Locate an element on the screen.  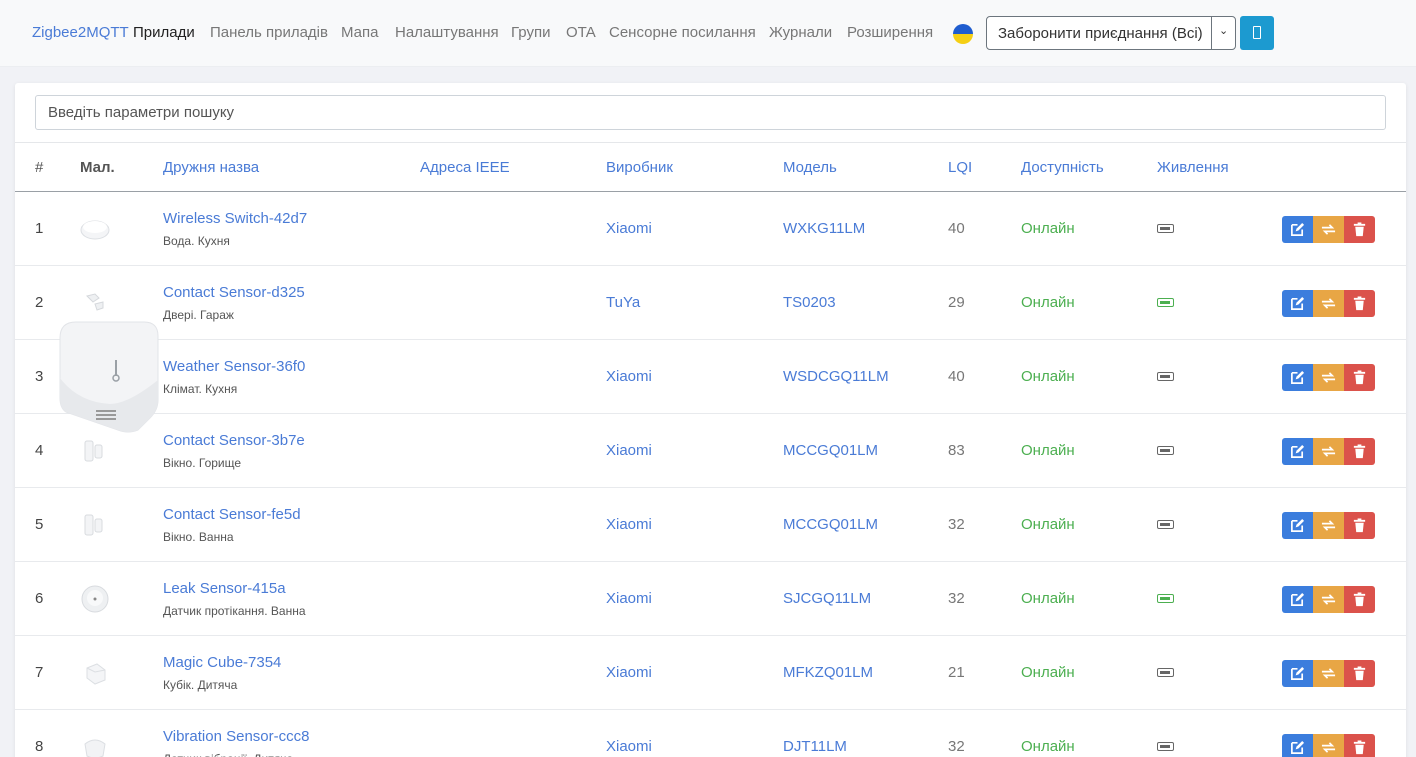
model-link: MFKZQ01LM is located at coordinates (828, 672).